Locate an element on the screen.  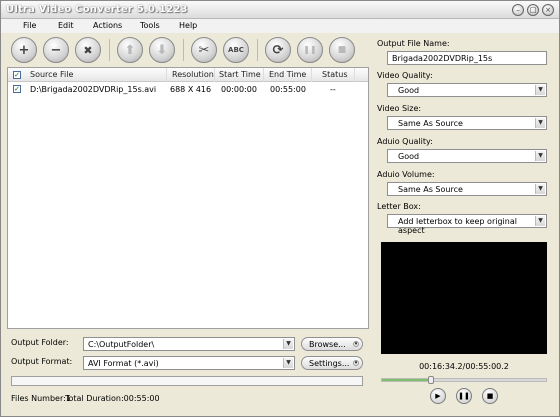
title-bar: Ultra Video Converter 5.0.1223 – □ × is located at coordinates (280, 10).